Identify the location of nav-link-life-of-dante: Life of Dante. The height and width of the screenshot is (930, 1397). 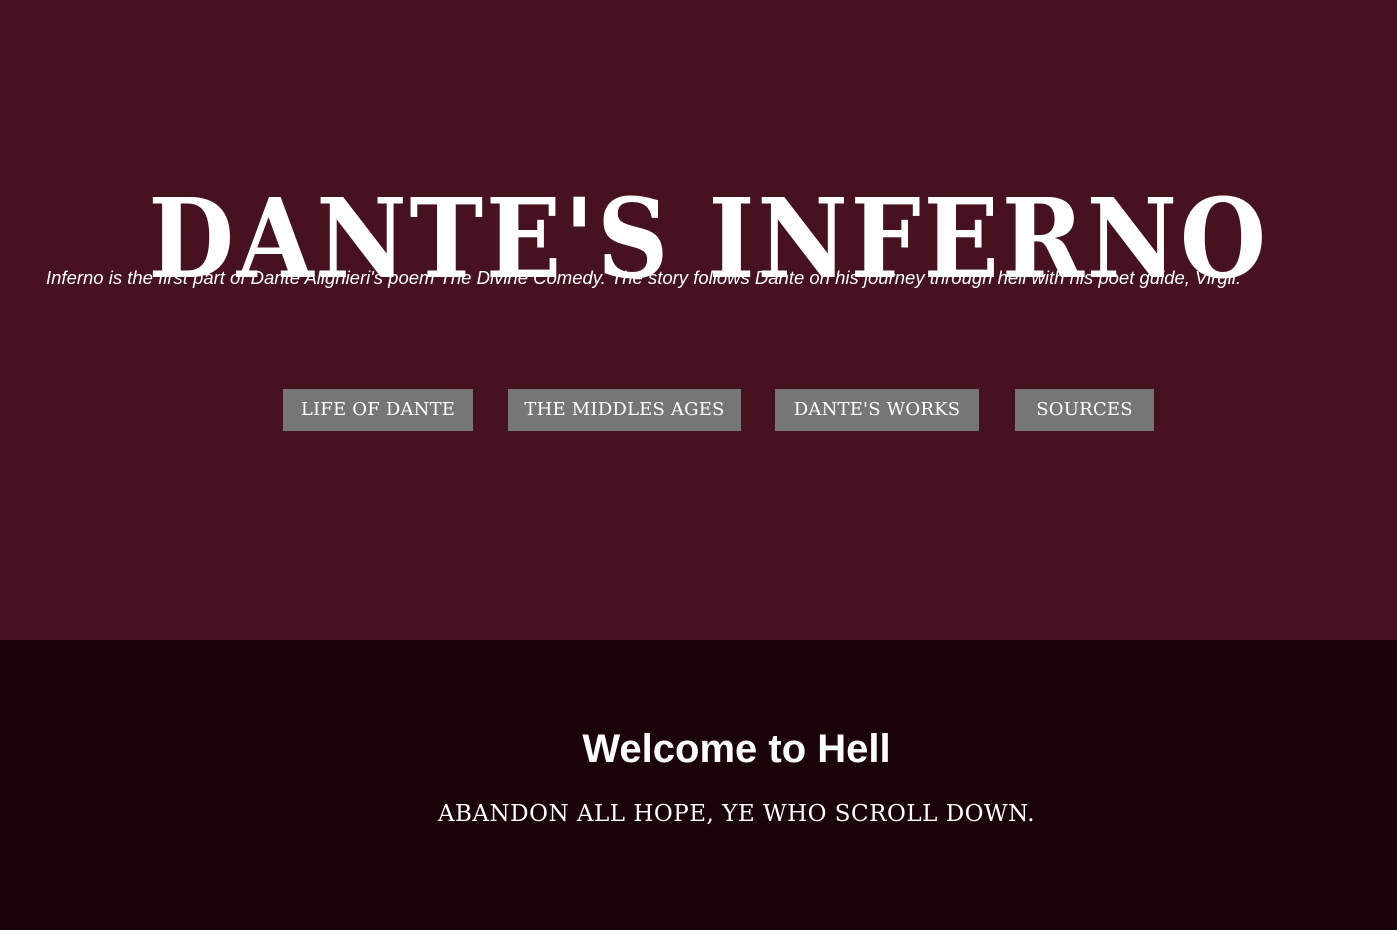
(378, 410).